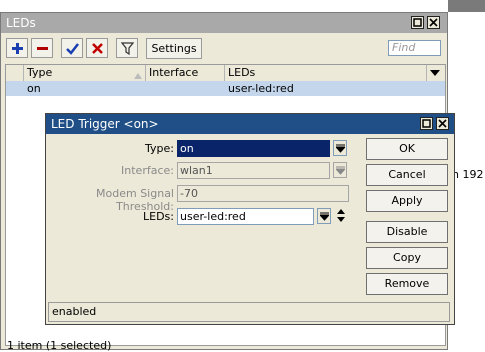  What do you see at coordinates (249, 312) in the screenshot?
I see `dialog-status-bar: enabled` at bounding box center [249, 312].